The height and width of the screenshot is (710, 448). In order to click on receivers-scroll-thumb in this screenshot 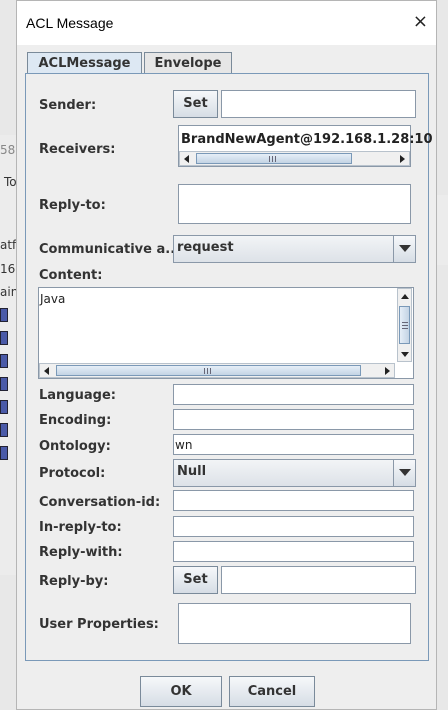, I will do `click(274, 158)`.